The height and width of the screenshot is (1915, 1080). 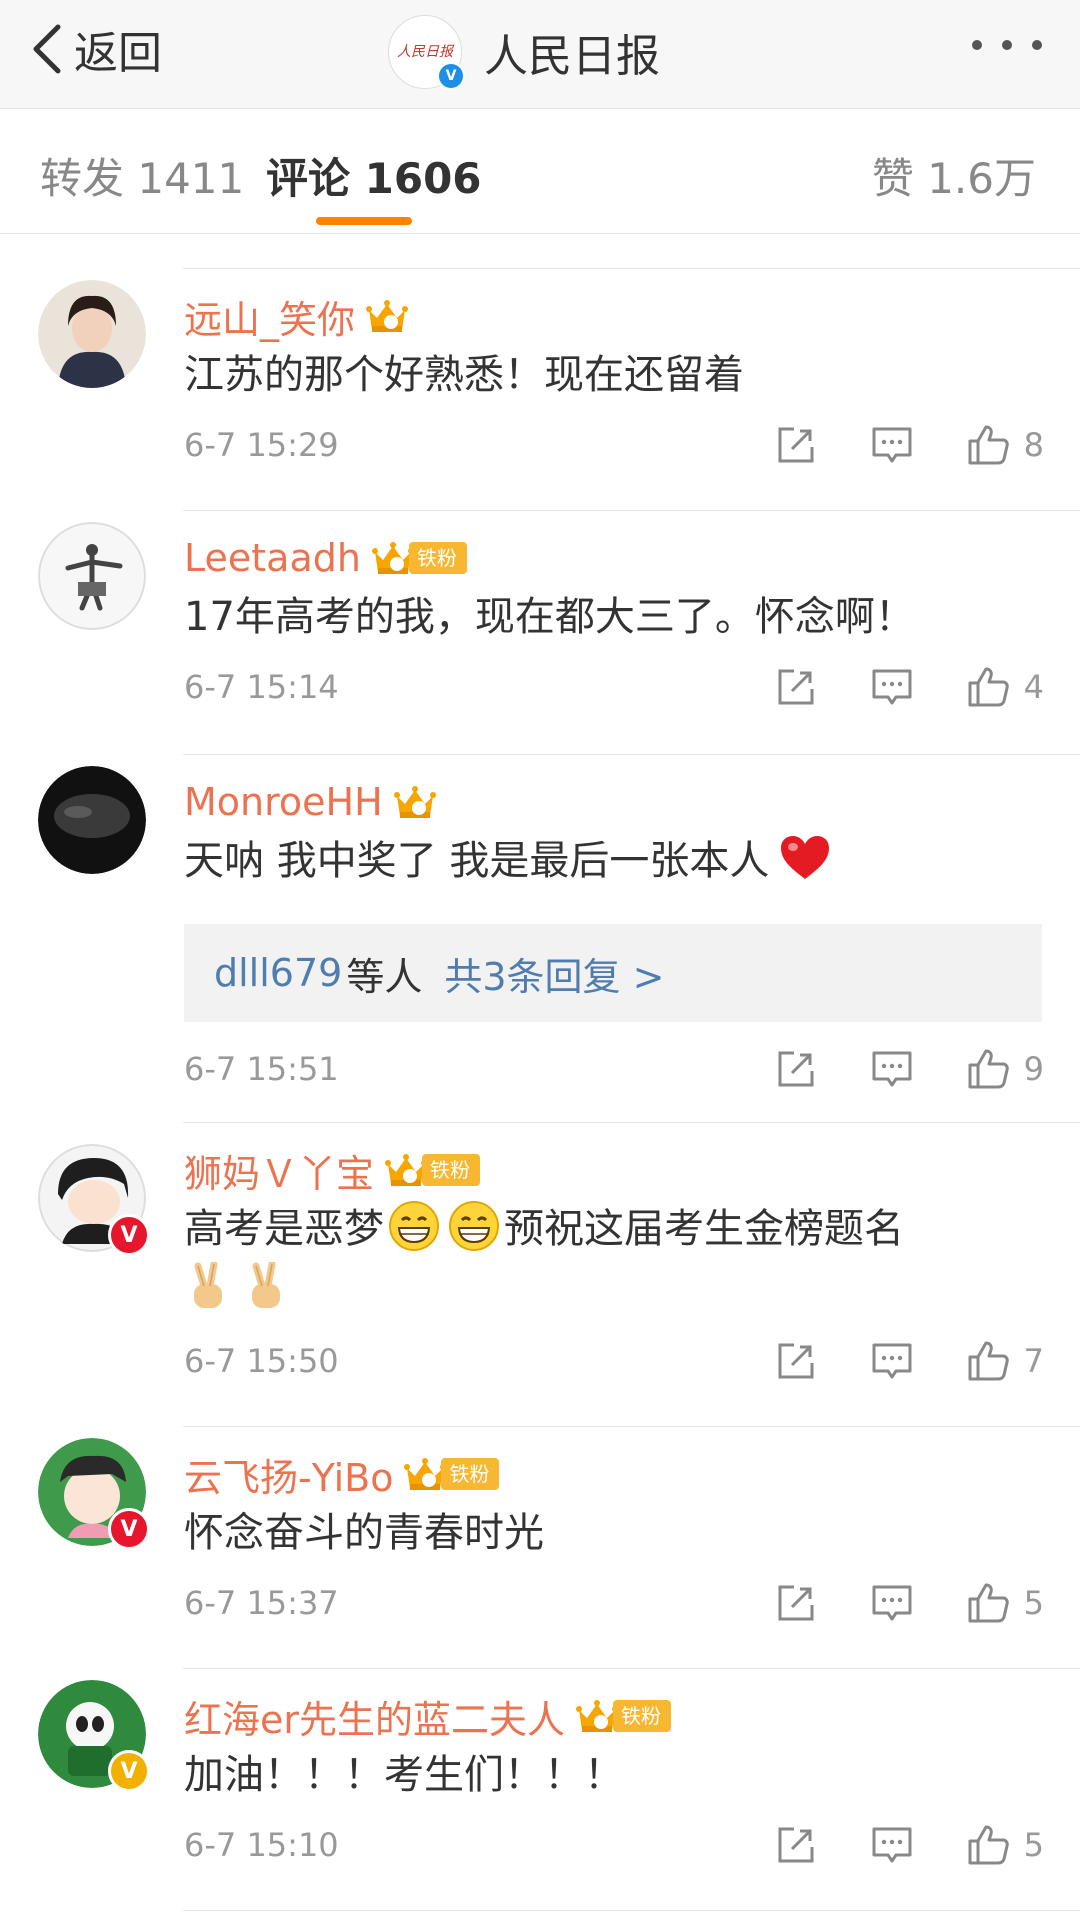 What do you see at coordinates (1033, 445) in the screenshot?
I see `like-count: 8` at bounding box center [1033, 445].